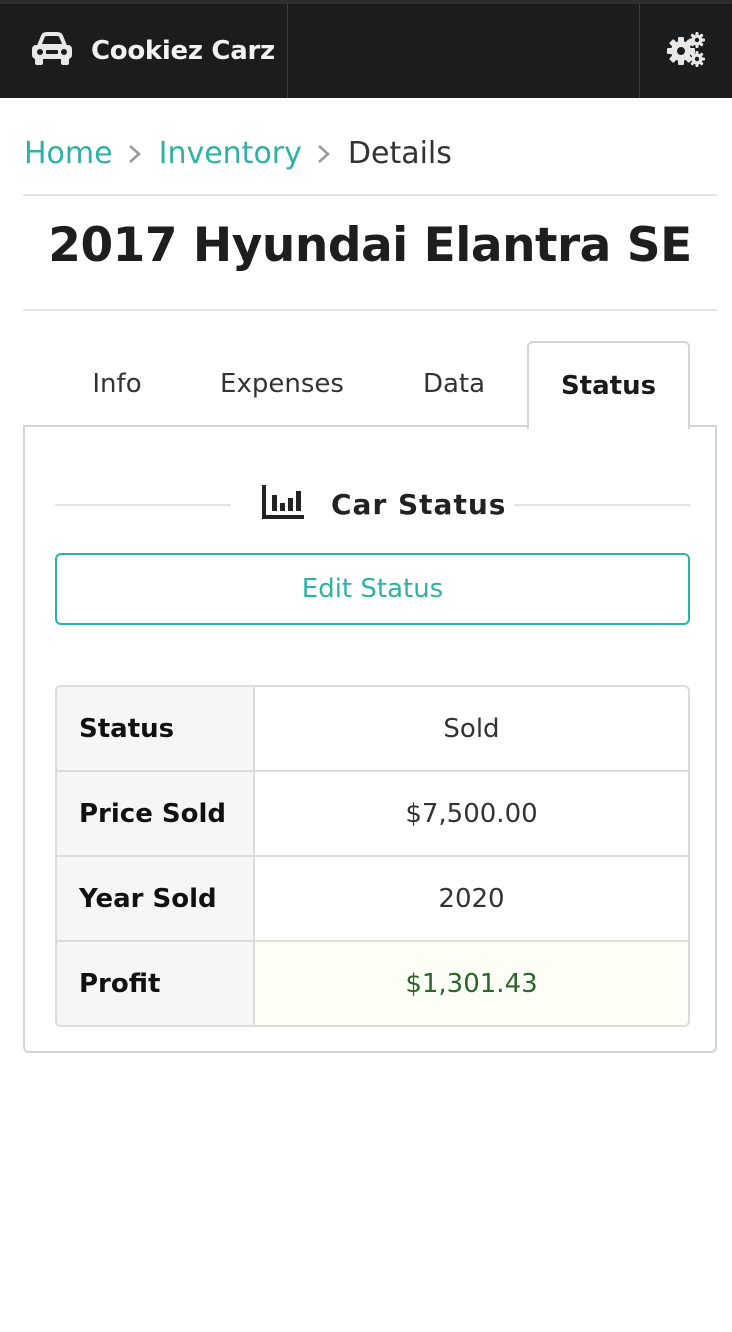 This screenshot has width=732, height=1332. I want to click on table-row: Status Sold, so click(372, 728).